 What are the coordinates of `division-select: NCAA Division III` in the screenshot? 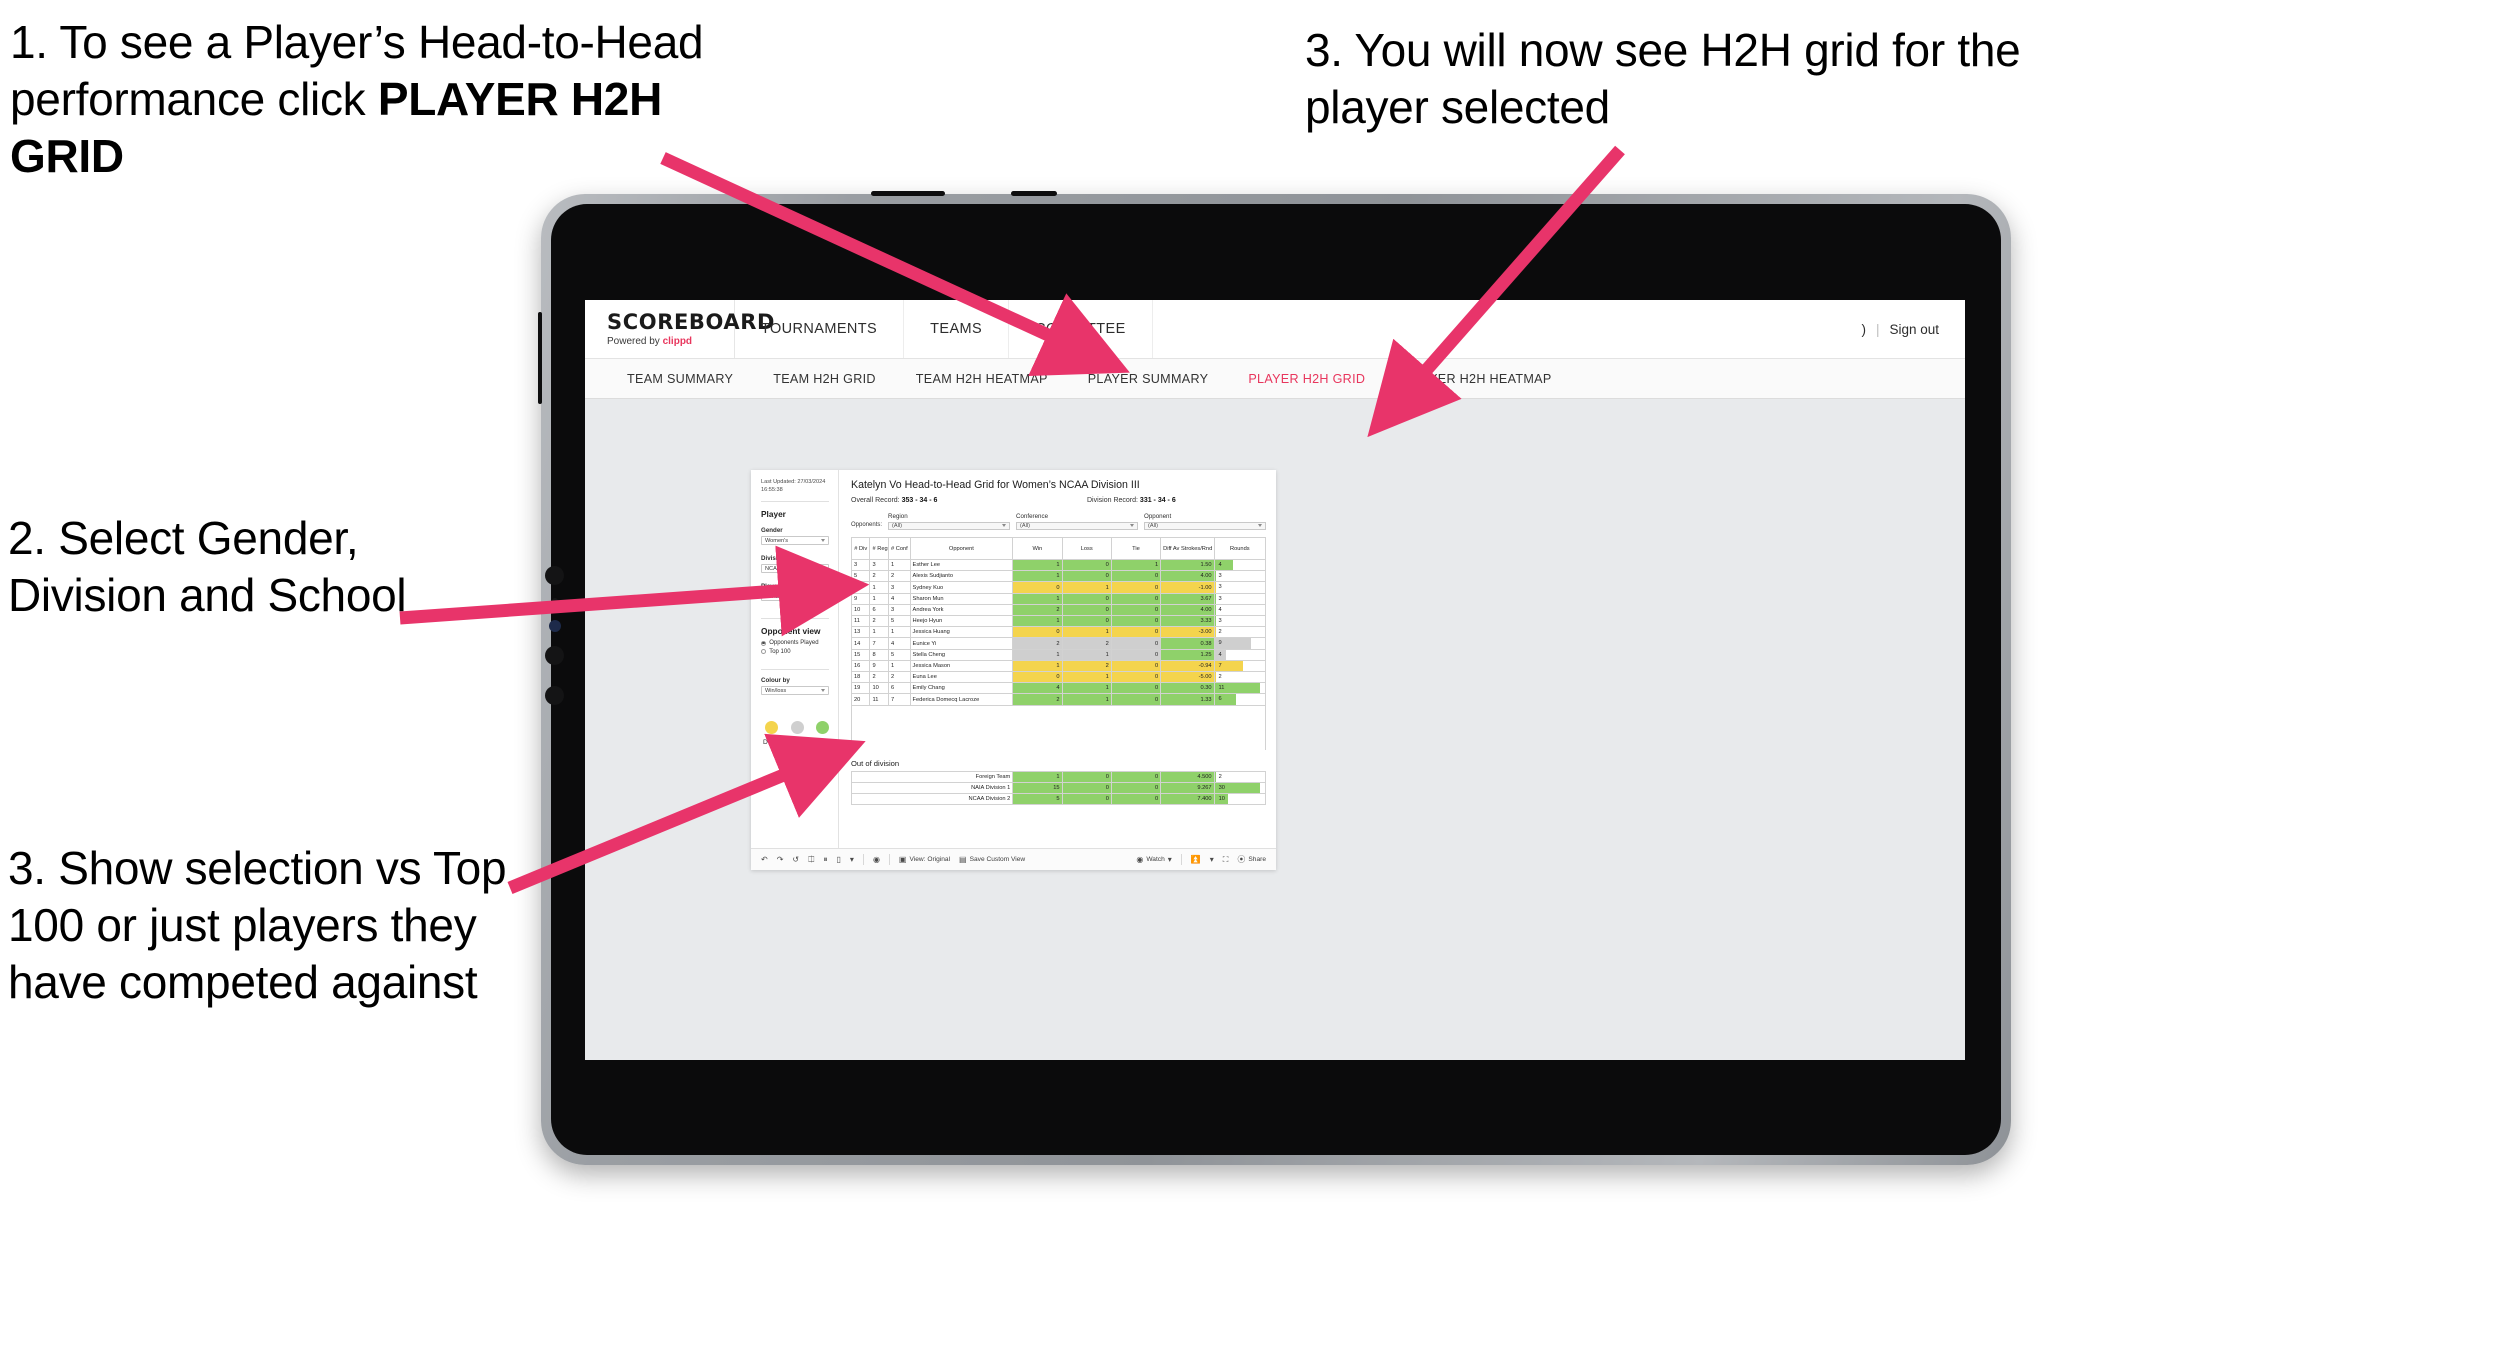 It's located at (795, 569).